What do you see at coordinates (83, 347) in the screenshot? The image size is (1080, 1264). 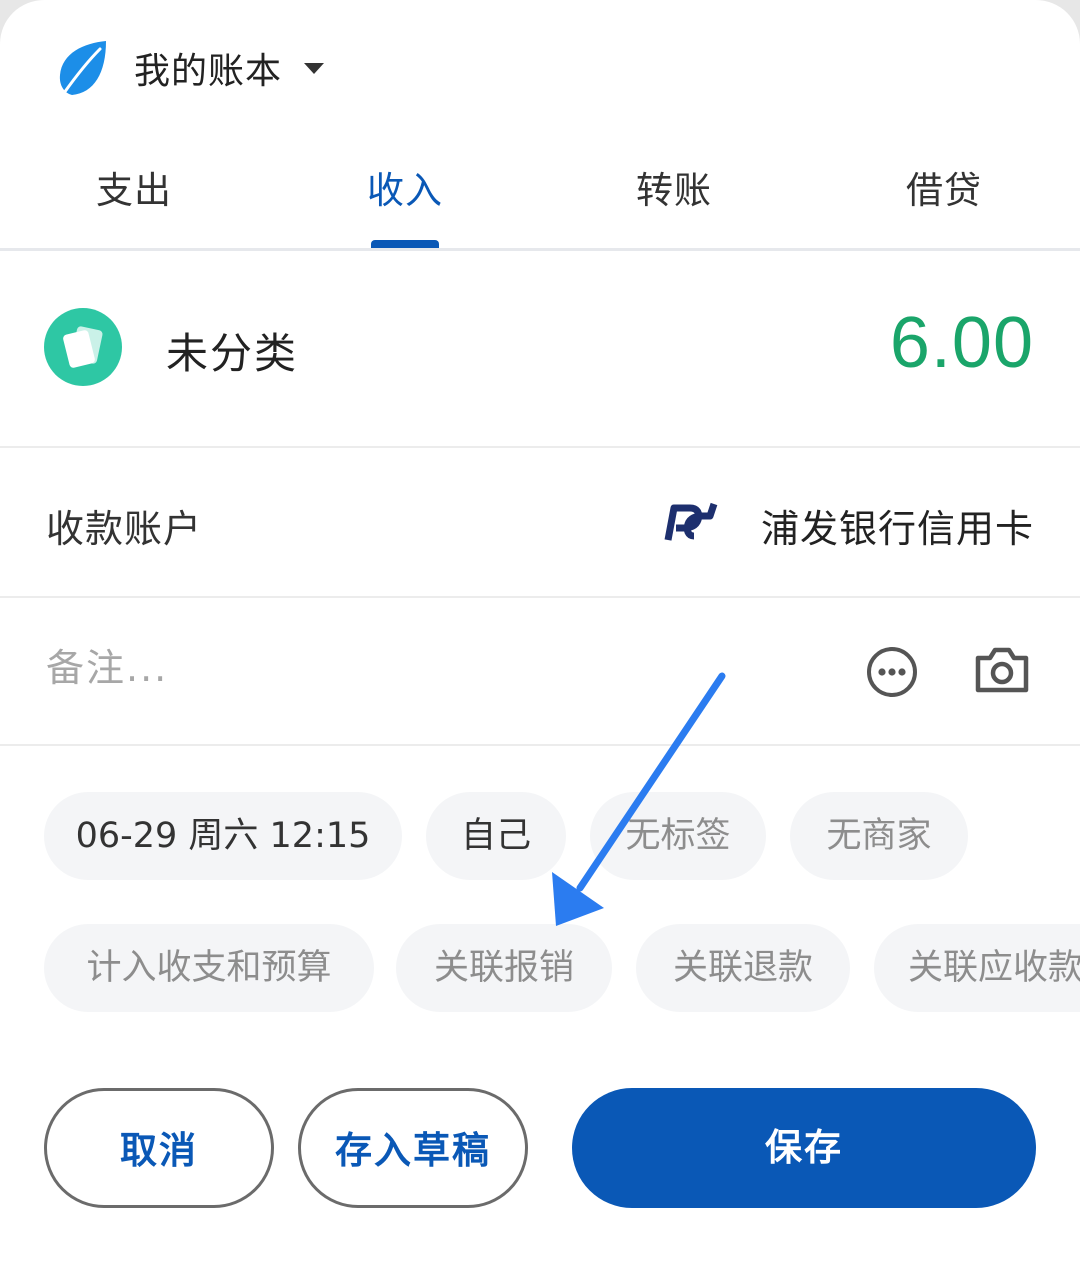 I see `card-icon` at bounding box center [83, 347].